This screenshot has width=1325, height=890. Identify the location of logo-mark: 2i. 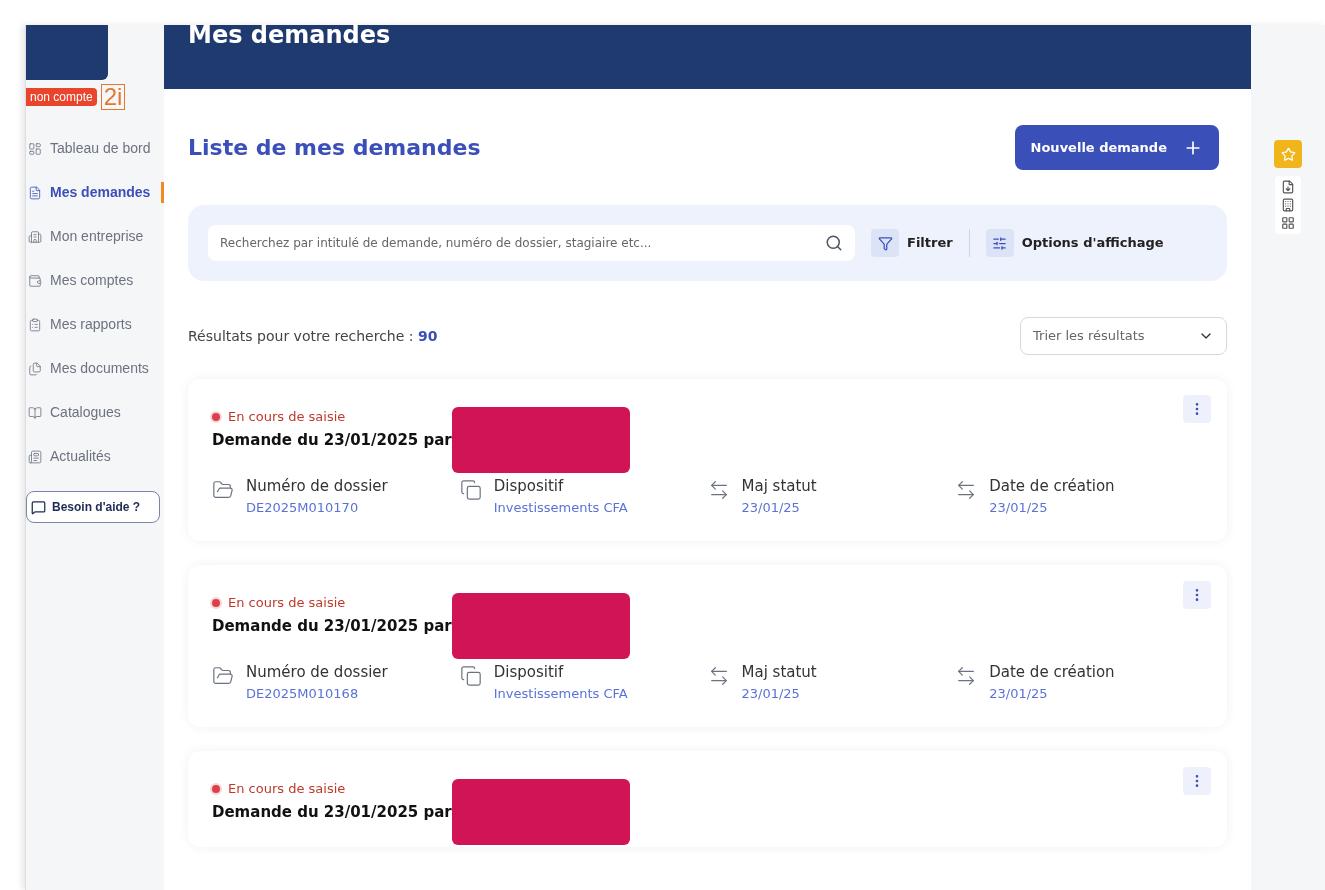
(113, 97).